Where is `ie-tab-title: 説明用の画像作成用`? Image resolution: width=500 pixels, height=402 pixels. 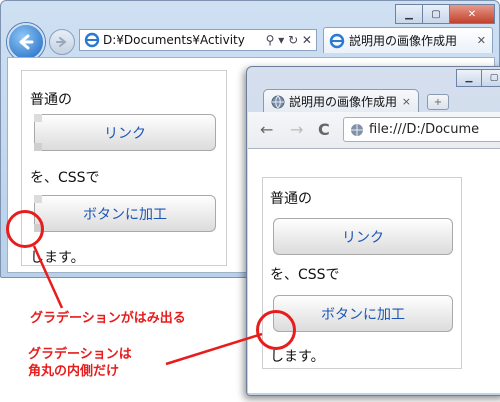 ie-tab-title: 説明用の画像作成用 is located at coordinates (403, 41).